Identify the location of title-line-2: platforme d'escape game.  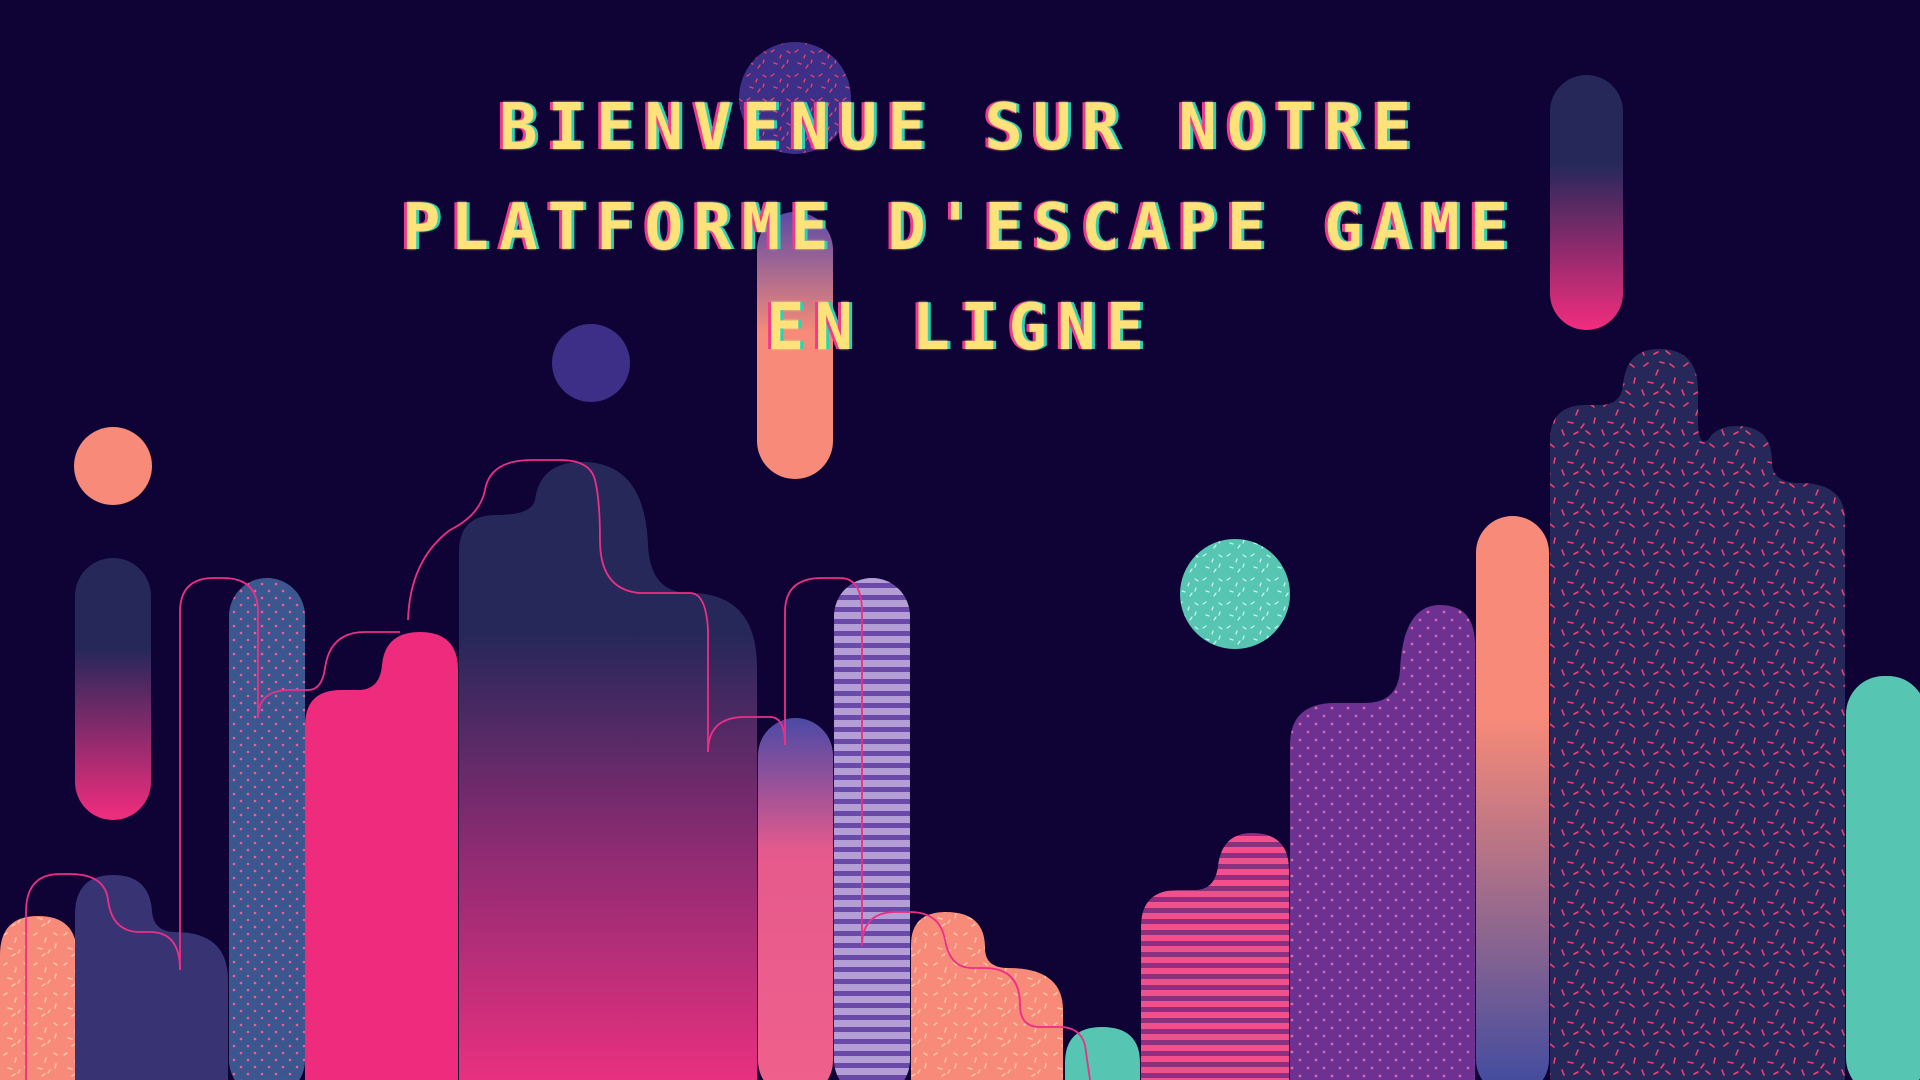
(960, 228).